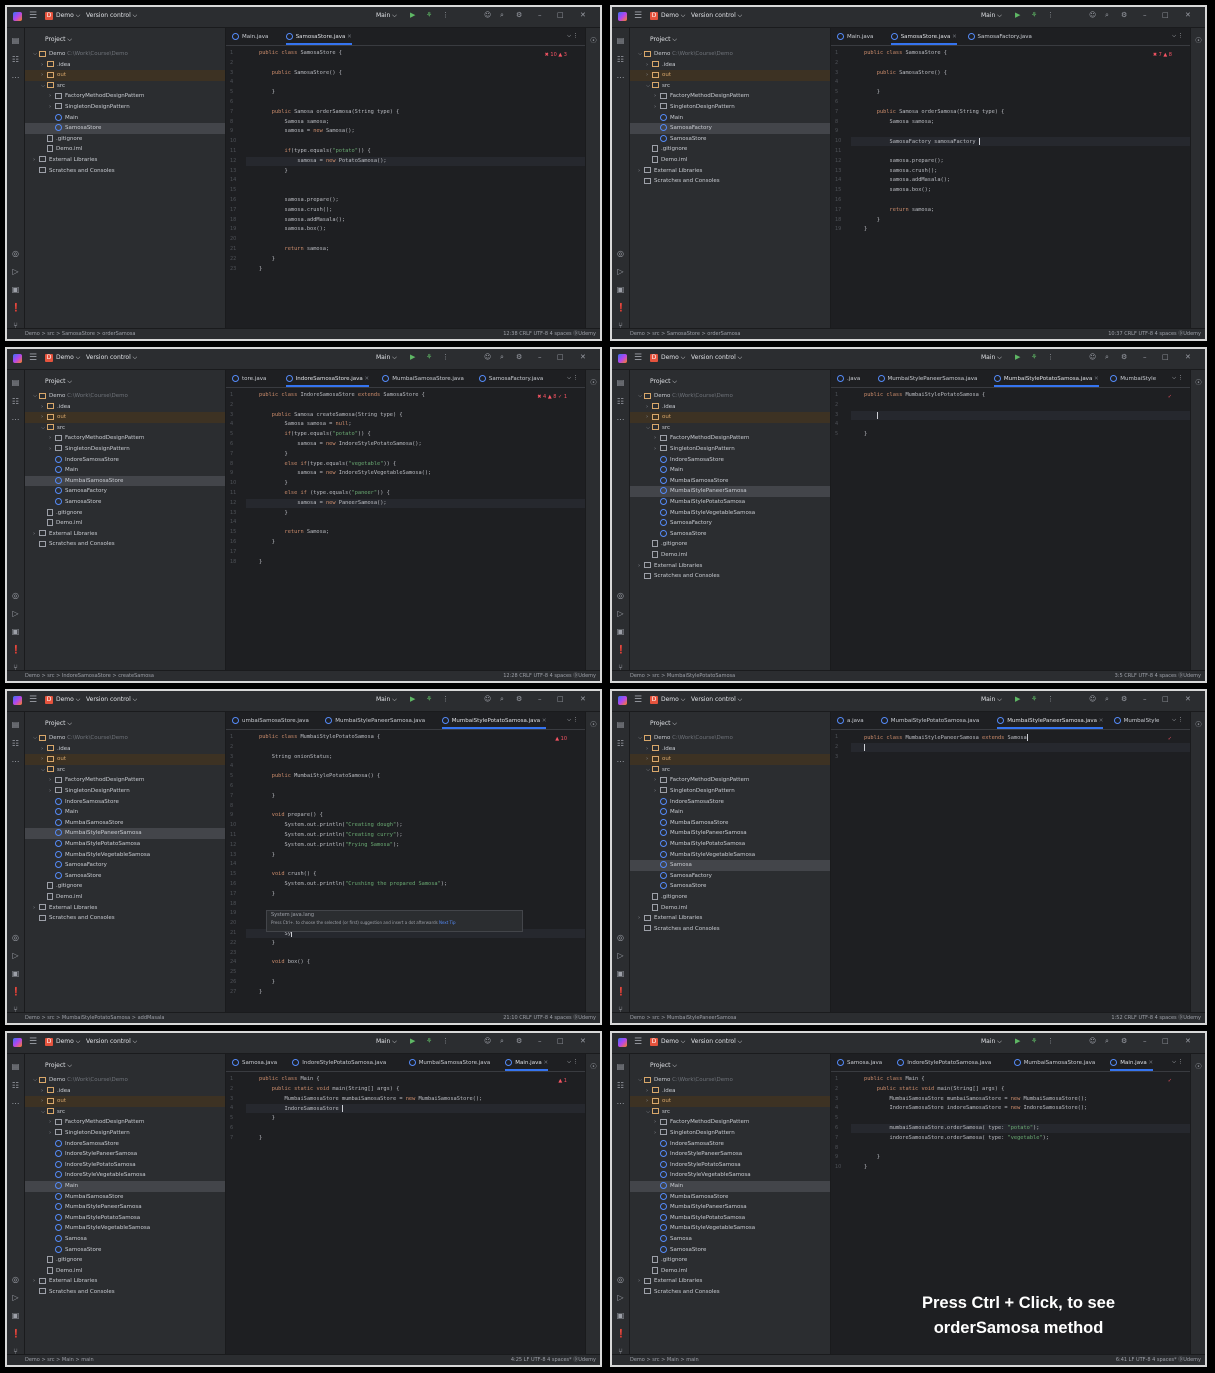 The image size is (1215, 1373). I want to click on tree-item: IndoreStylePaneerSamosa, so click(125, 1154).